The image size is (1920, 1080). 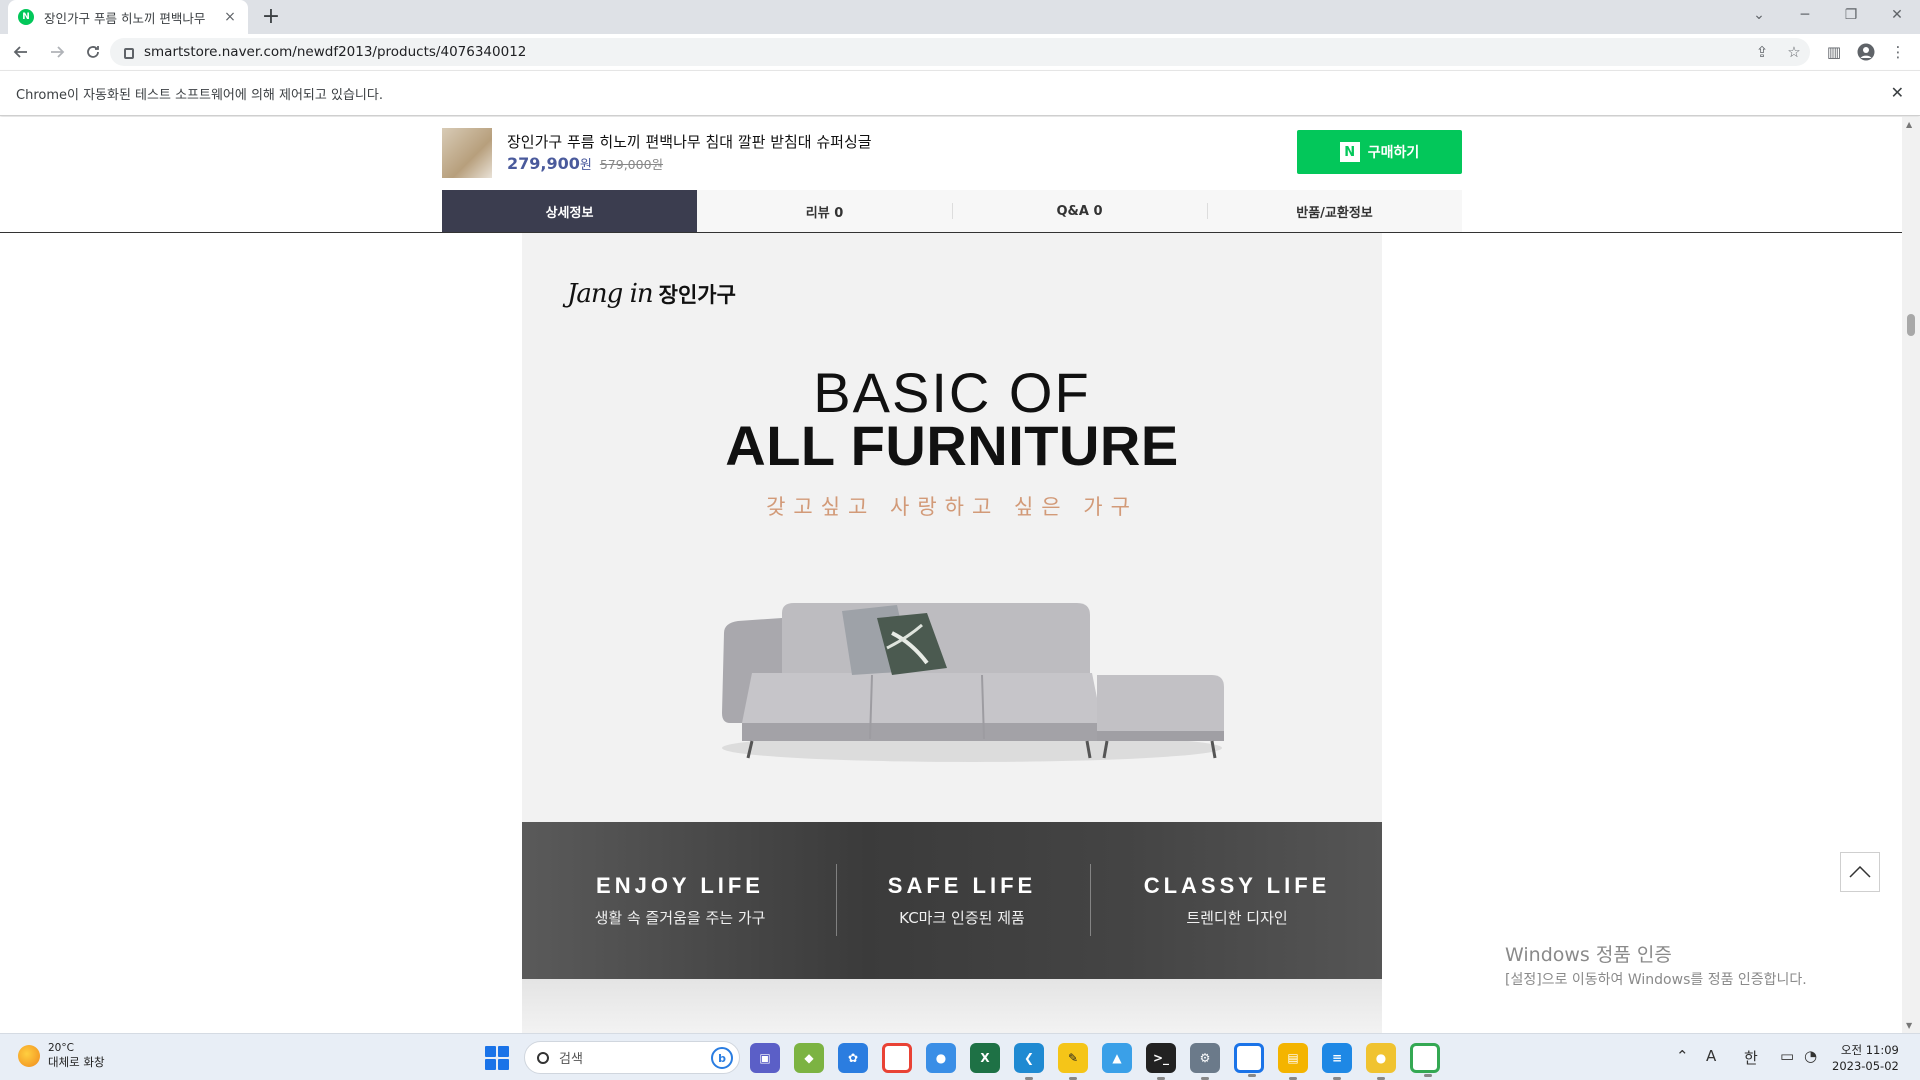 What do you see at coordinates (1711, 1056) in the screenshot?
I see `ime-mode-a: A` at bounding box center [1711, 1056].